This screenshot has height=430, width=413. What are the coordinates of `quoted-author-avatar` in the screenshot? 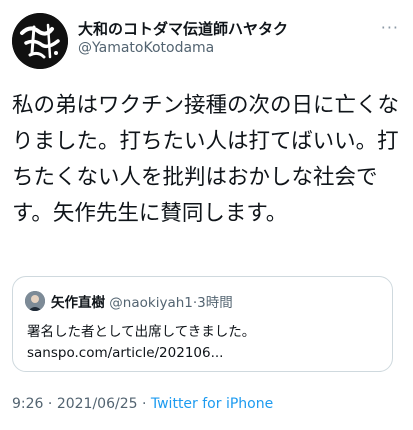 It's located at (35, 301).